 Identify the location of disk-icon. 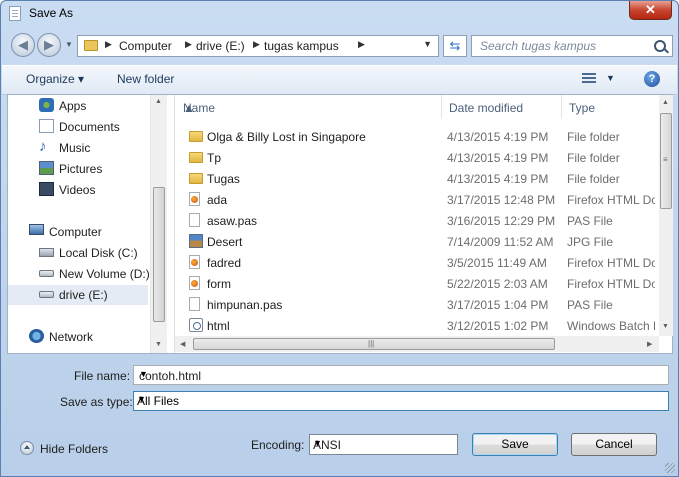
(46, 252).